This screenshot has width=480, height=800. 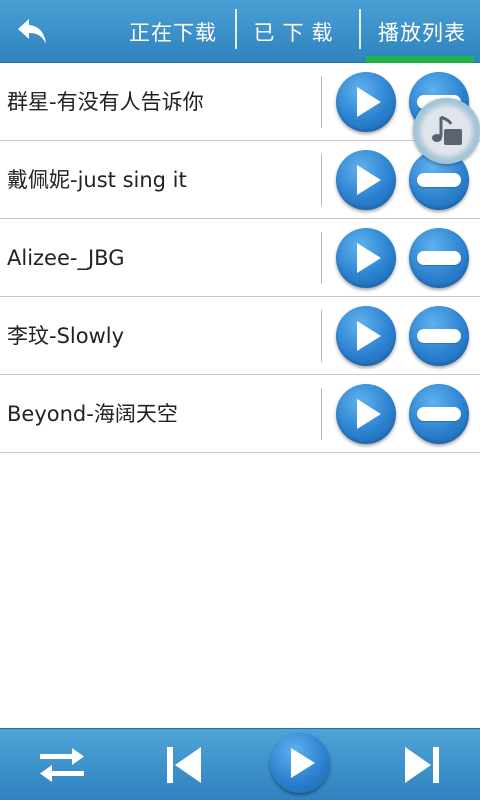 I want to click on list-item: Alizee-_JBG, so click(x=240, y=258).